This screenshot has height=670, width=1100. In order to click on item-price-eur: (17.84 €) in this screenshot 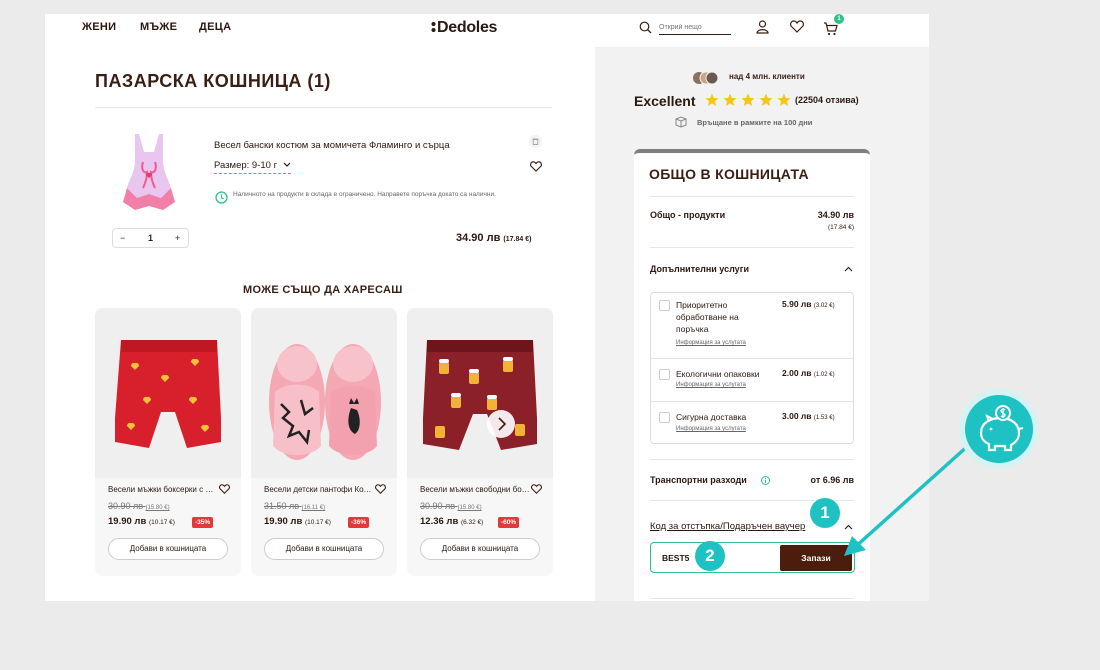, I will do `click(517, 239)`.